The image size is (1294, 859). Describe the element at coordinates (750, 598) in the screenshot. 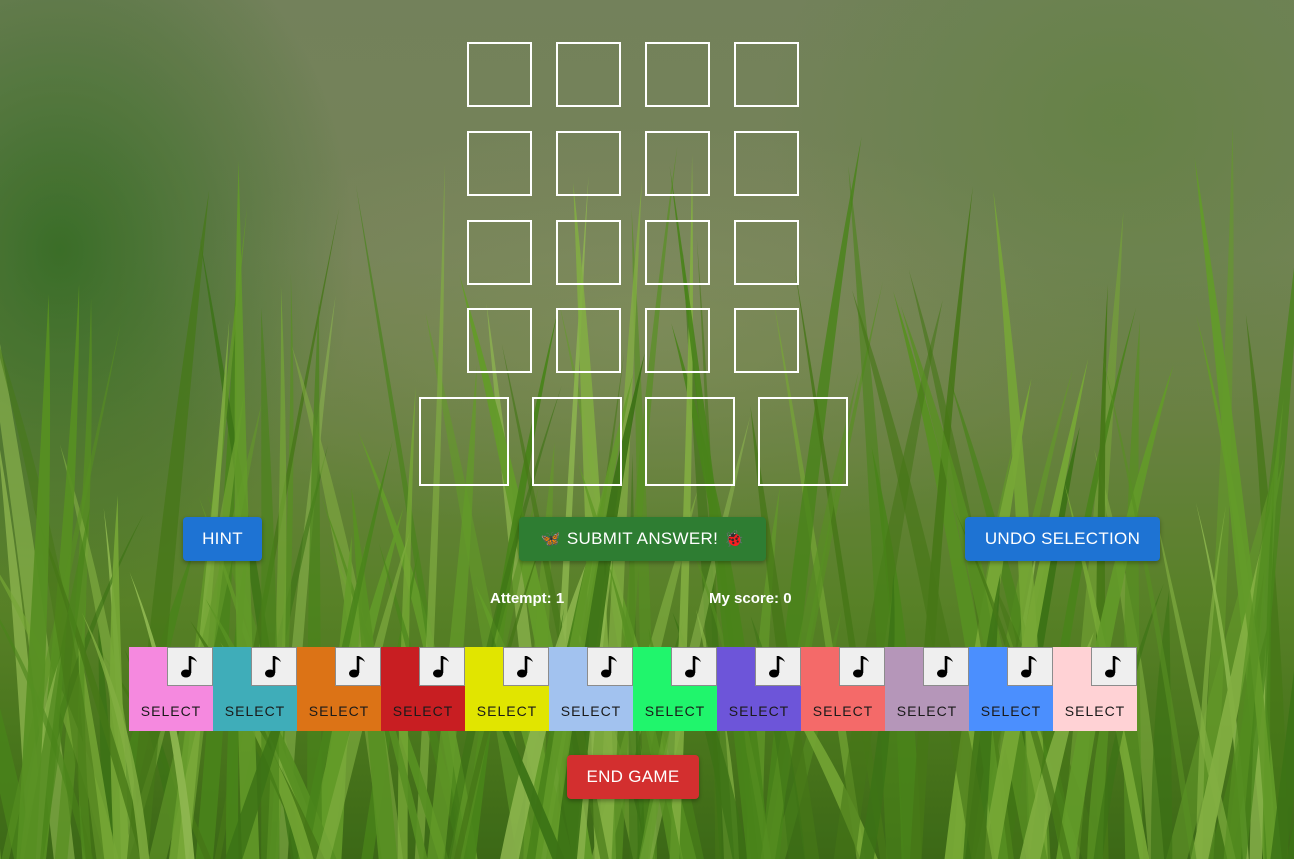

I see `score-display: My score: 0` at that location.